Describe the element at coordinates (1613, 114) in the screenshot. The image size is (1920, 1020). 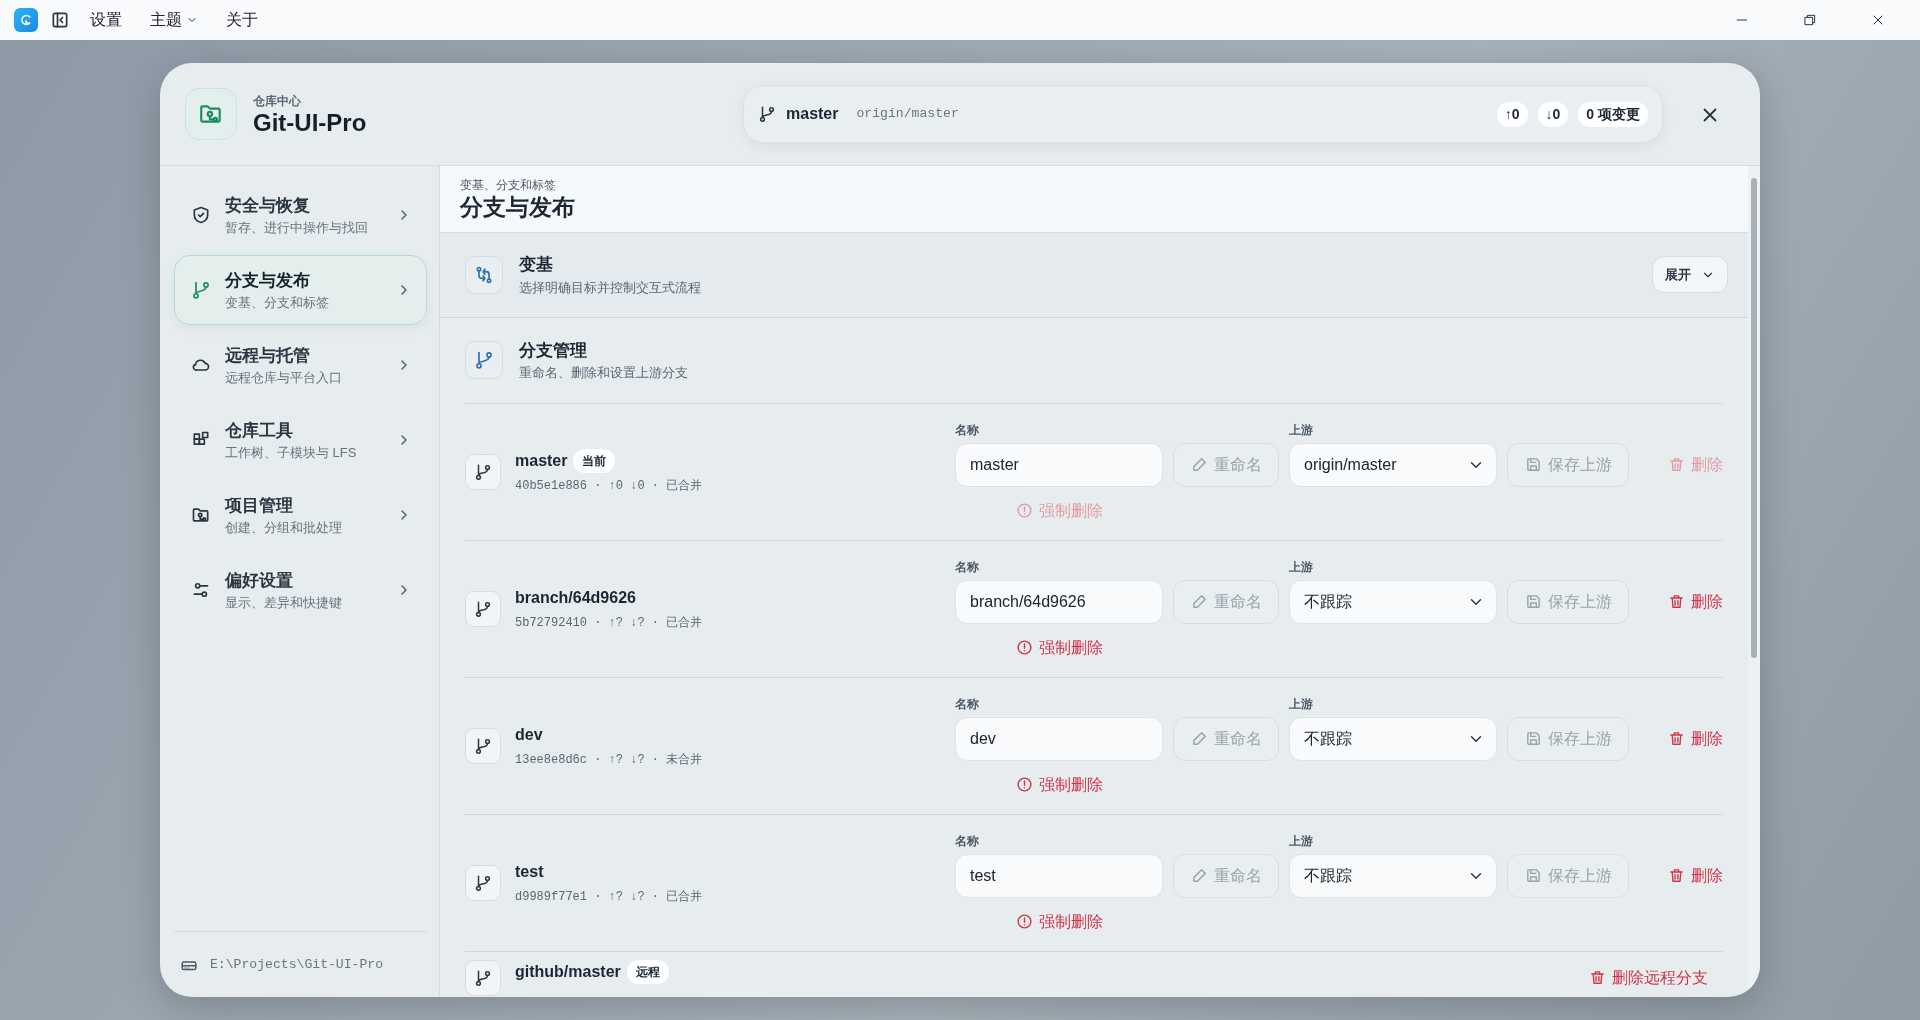
I see `changes-count: 0 项变更` at that location.